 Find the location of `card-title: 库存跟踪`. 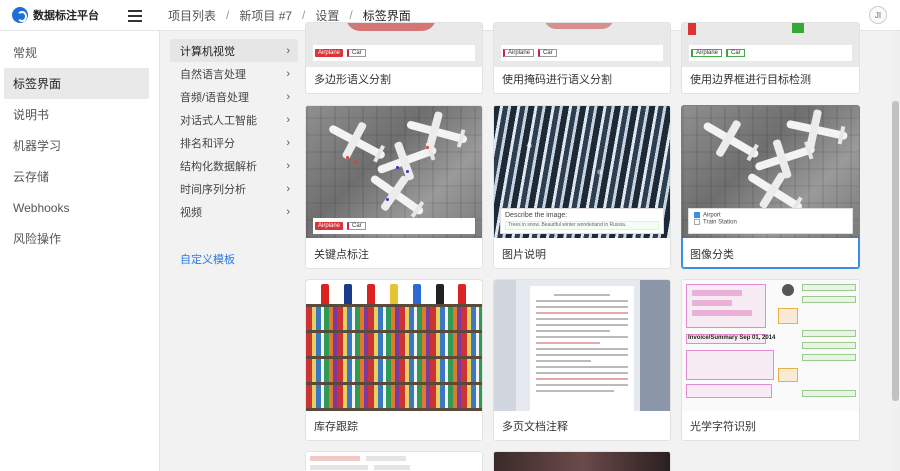

card-title: 库存跟踪 is located at coordinates (336, 427).